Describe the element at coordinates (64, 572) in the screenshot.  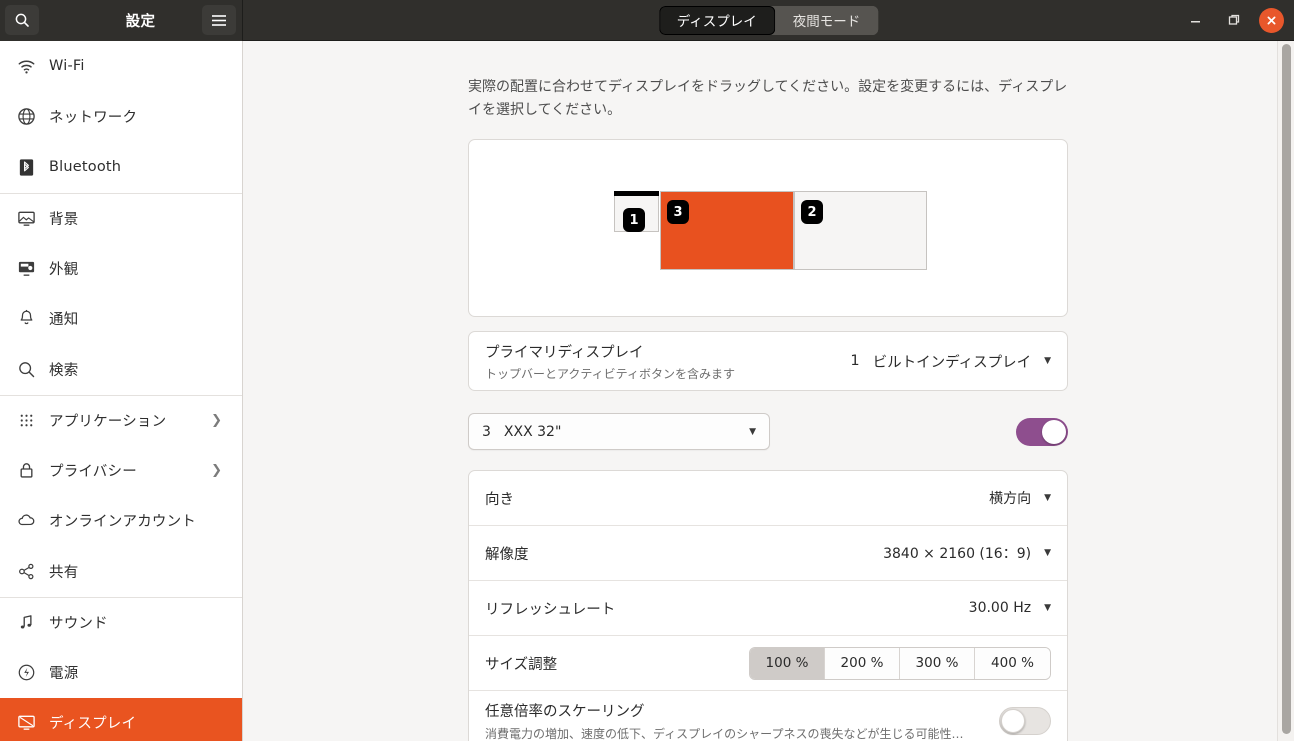
I see `sidebar-item-label: 共有` at that location.